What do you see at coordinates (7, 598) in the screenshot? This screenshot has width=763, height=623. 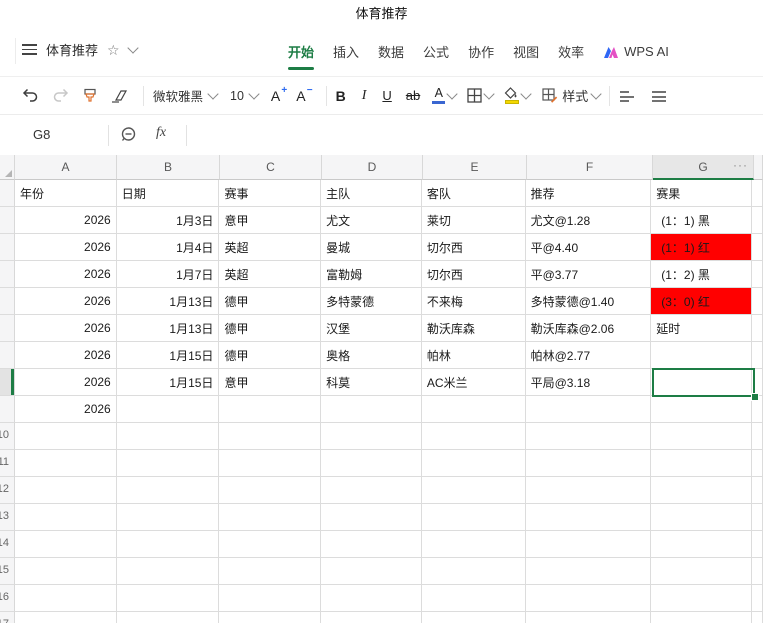 I see `row-header-16: 16` at bounding box center [7, 598].